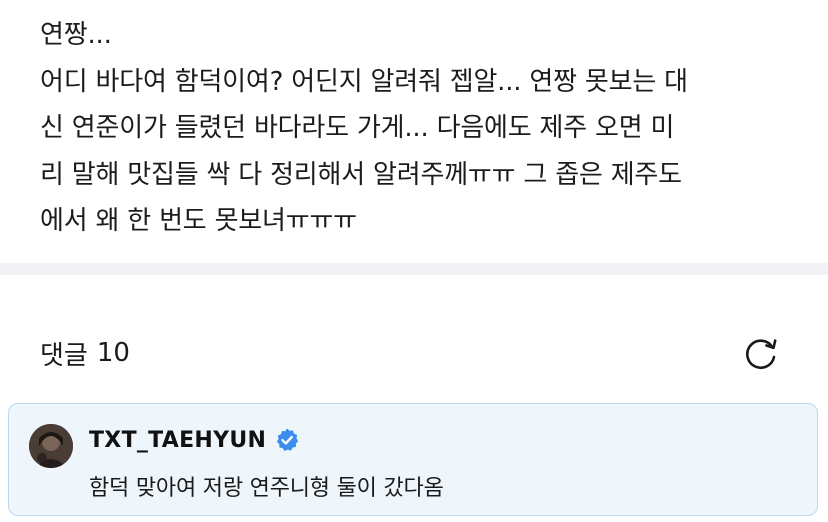 The image size is (828, 522). I want to click on post-text-line: 에서 왜 한 번도 못보녀ㅠㅠㅠ, so click(198, 221).